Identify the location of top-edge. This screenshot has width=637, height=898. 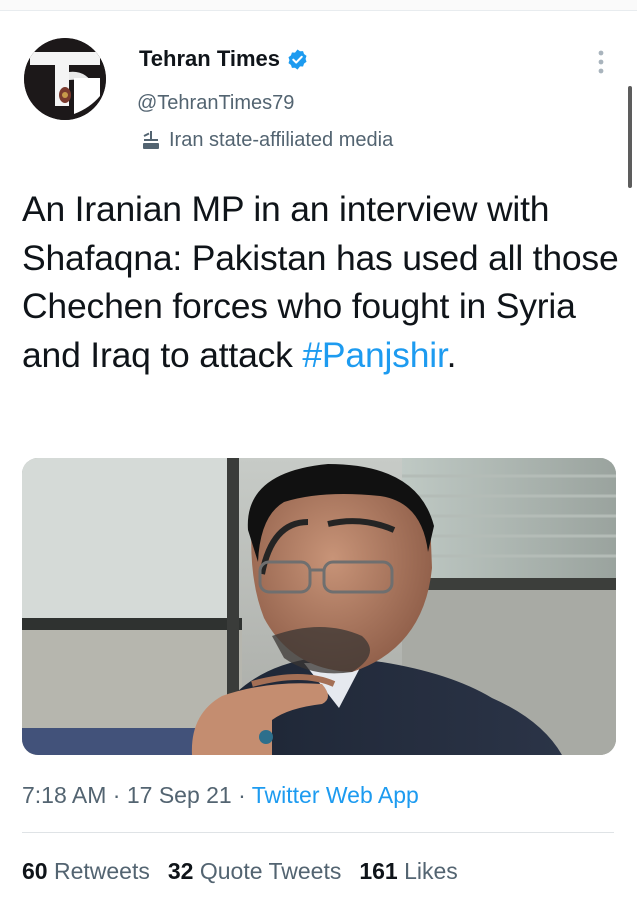
(318, 5).